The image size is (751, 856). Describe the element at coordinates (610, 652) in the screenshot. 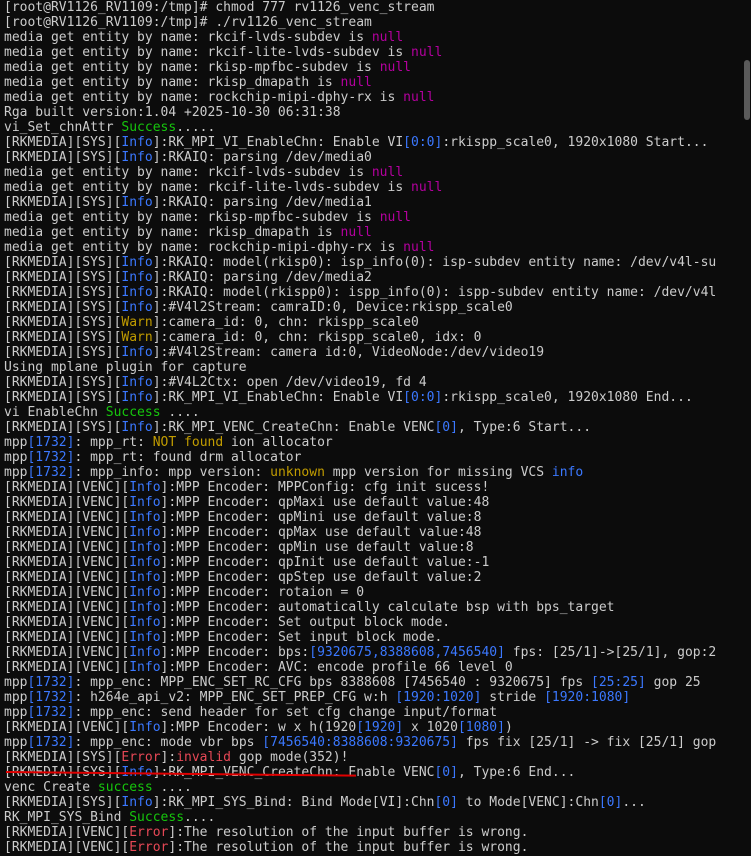

I see `terminal-text: fps: [25/1]->[25/1], gop:2` at that location.